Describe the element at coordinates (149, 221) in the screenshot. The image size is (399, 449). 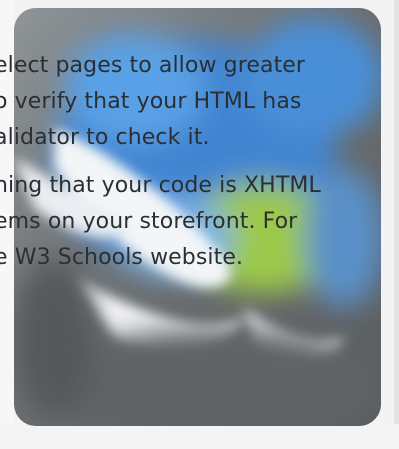
I see `text-line: ems on your storefront. For` at that location.